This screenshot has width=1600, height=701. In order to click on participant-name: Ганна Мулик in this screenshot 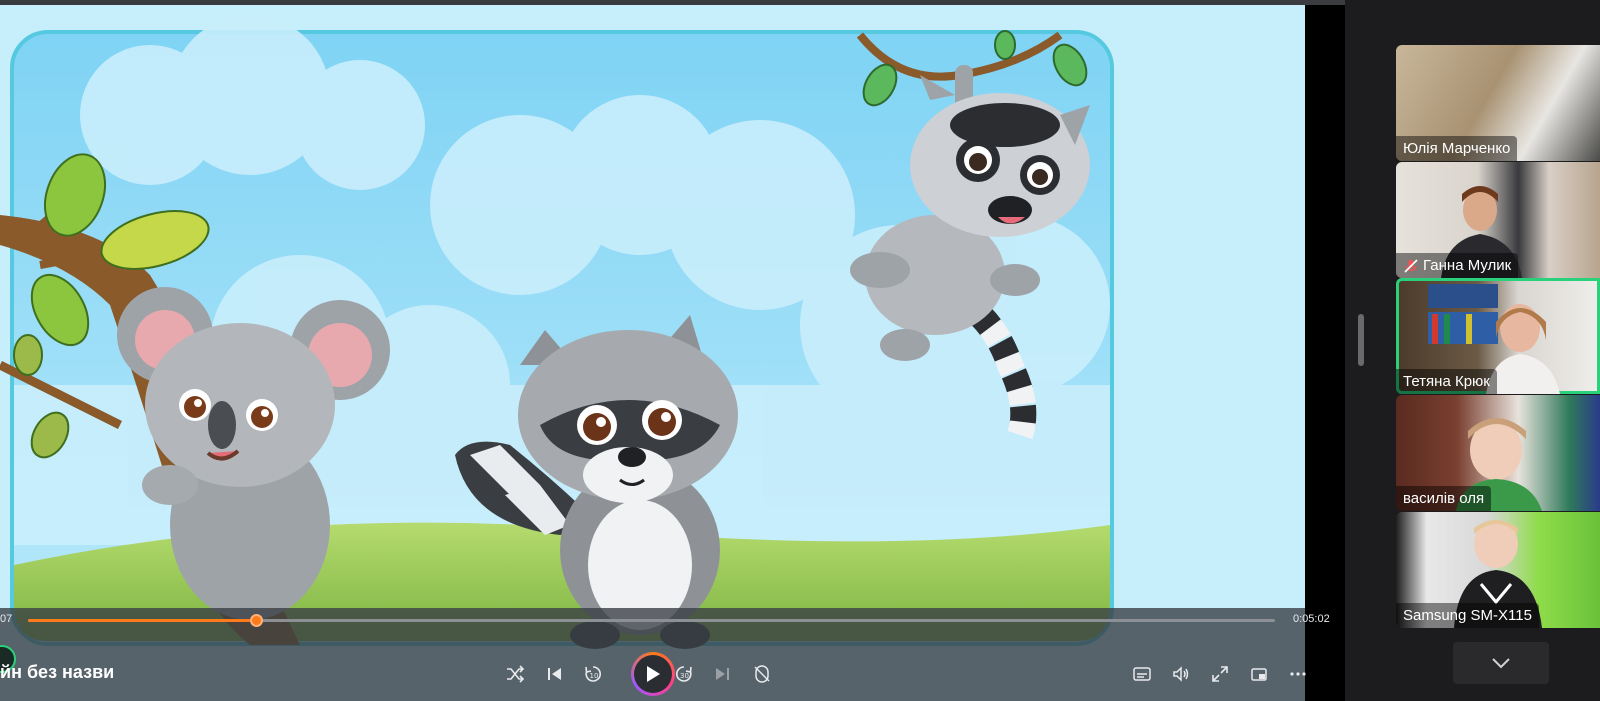, I will do `click(1457, 265)`.